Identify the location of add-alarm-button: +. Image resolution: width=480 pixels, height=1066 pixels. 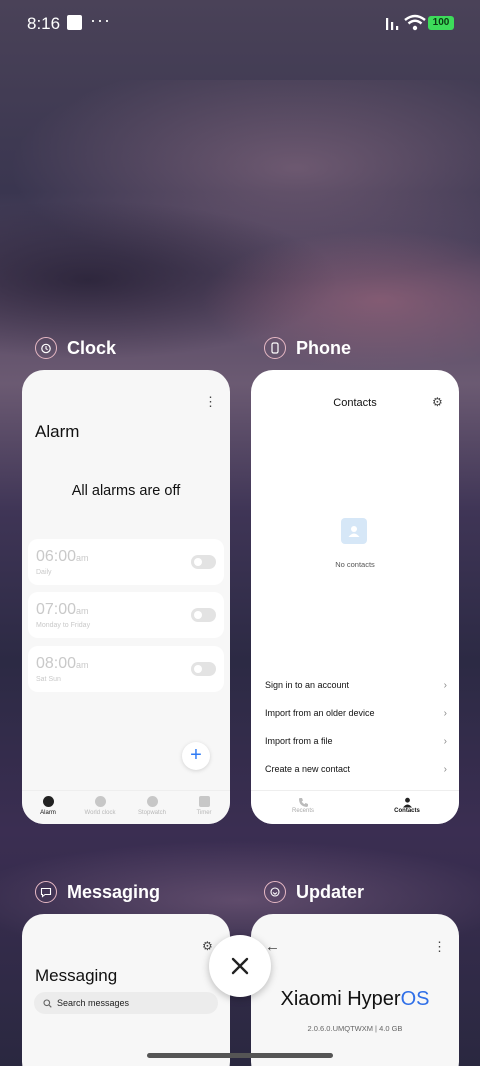
(196, 756).